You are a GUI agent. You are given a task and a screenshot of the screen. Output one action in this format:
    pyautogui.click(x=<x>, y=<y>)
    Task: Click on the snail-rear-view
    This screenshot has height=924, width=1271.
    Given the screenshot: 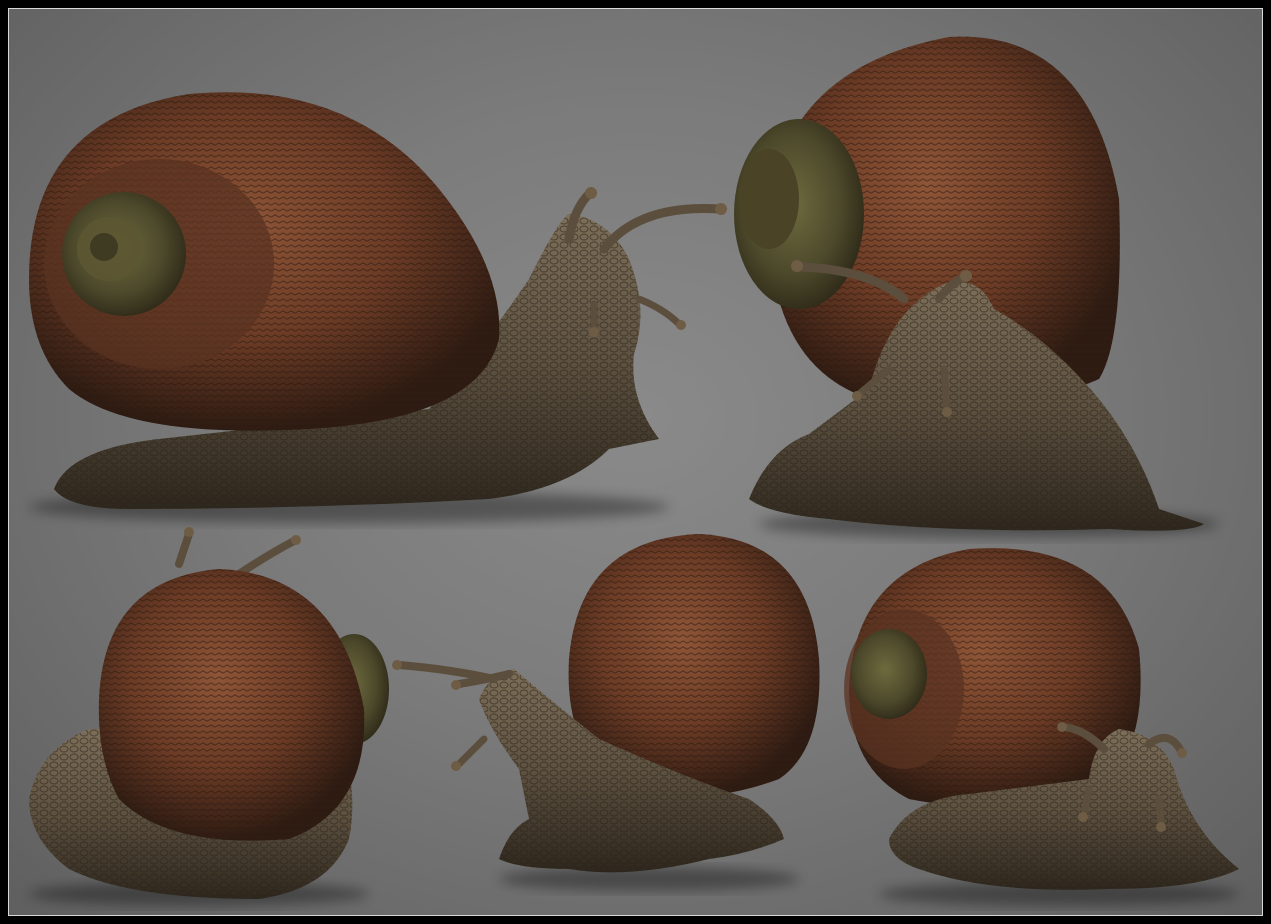 What is the action you would take?
    pyautogui.click(x=209, y=716)
    